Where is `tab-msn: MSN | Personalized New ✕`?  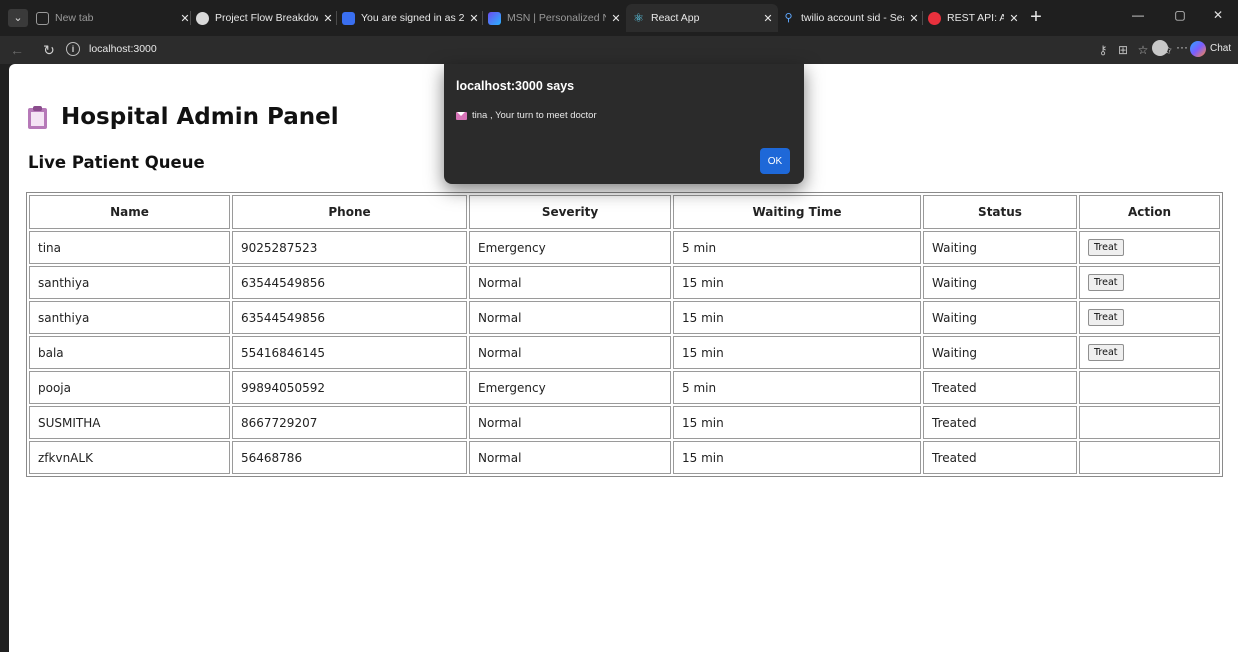 tab-msn: MSN | Personalized New ✕ is located at coordinates (554, 18).